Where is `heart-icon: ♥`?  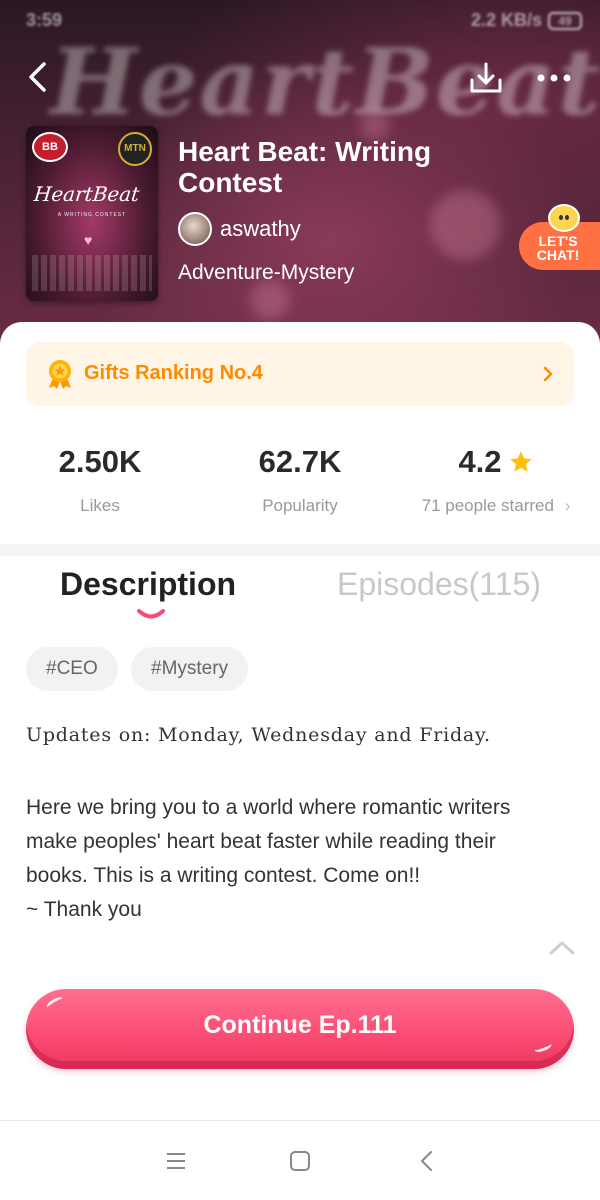
heart-icon: ♥ is located at coordinates (88, 240).